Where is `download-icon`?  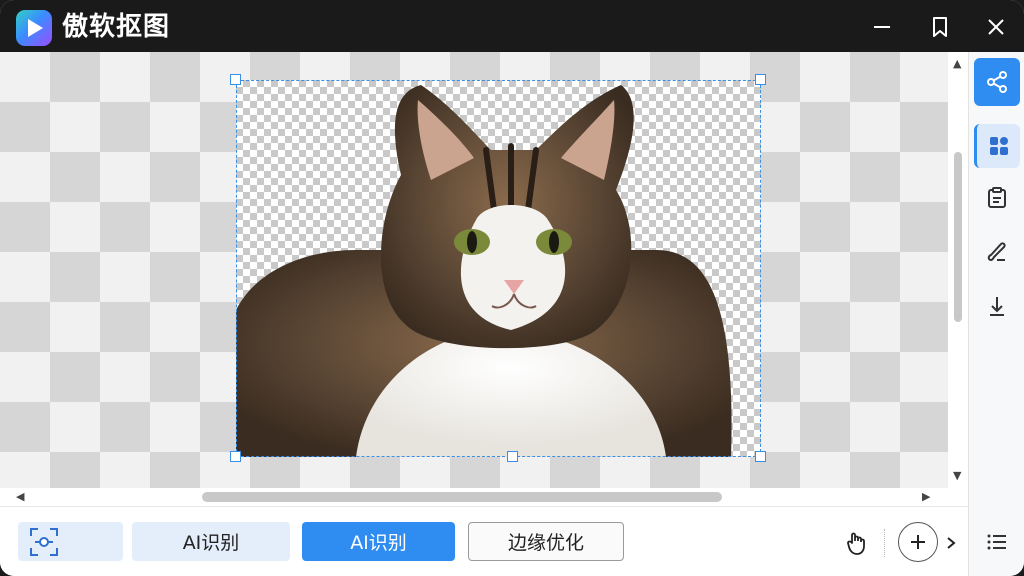
download-icon is located at coordinates (997, 306).